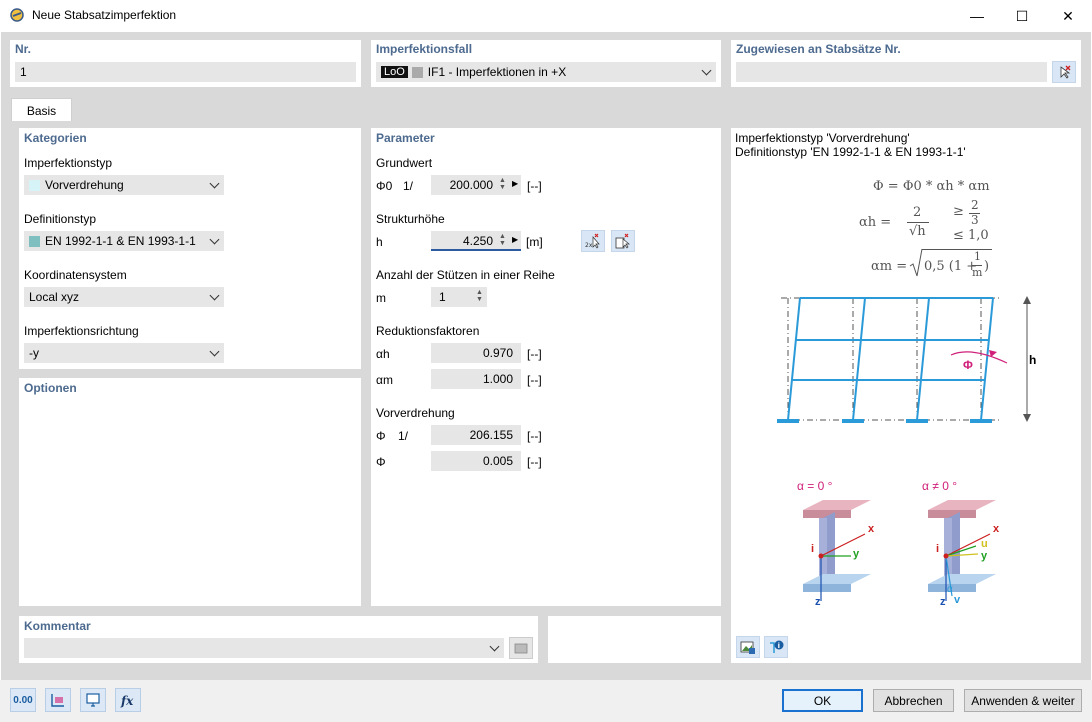 This screenshot has width=1092, height=722. Describe the element at coordinates (984, 544) in the screenshot. I see `axis-u-label: u` at that location.